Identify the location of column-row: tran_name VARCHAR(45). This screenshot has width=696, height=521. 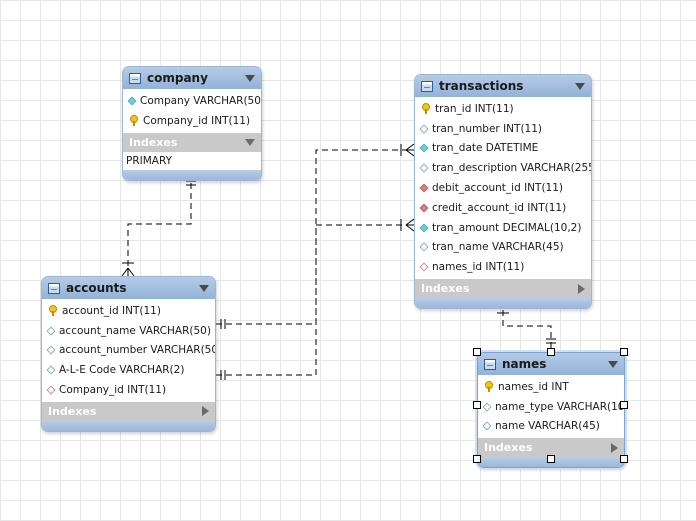
(503, 248).